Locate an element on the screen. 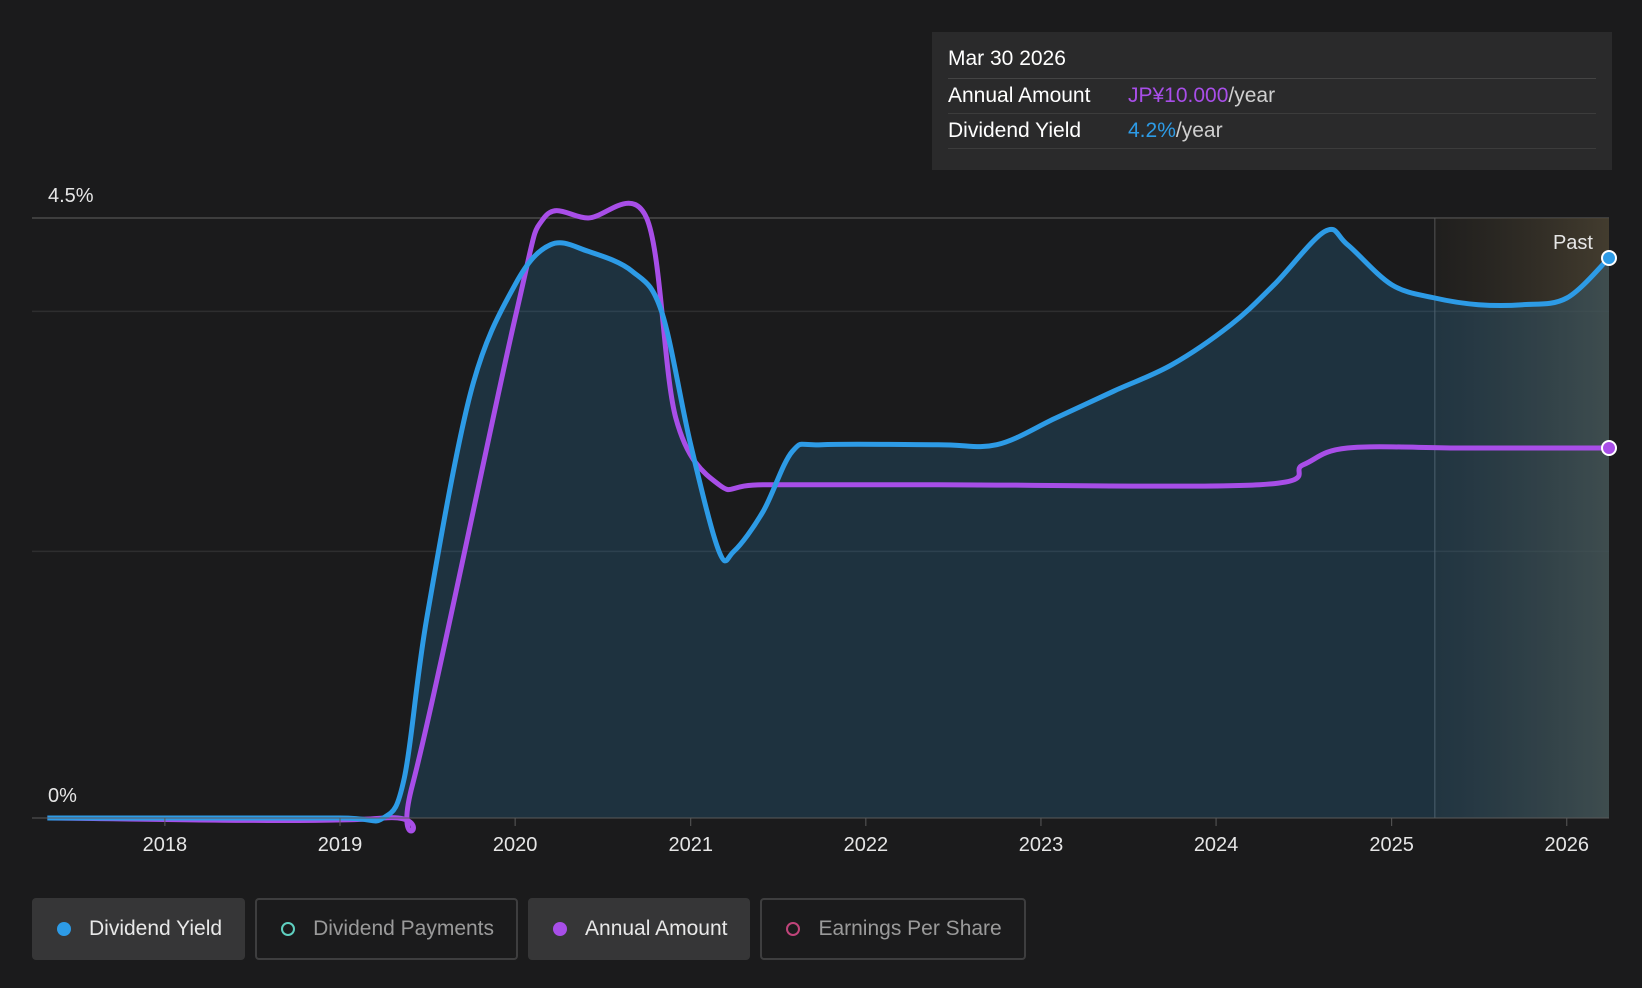 The height and width of the screenshot is (988, 1642). dividend-yield-end-marker is located at coordinates (1609, 258).